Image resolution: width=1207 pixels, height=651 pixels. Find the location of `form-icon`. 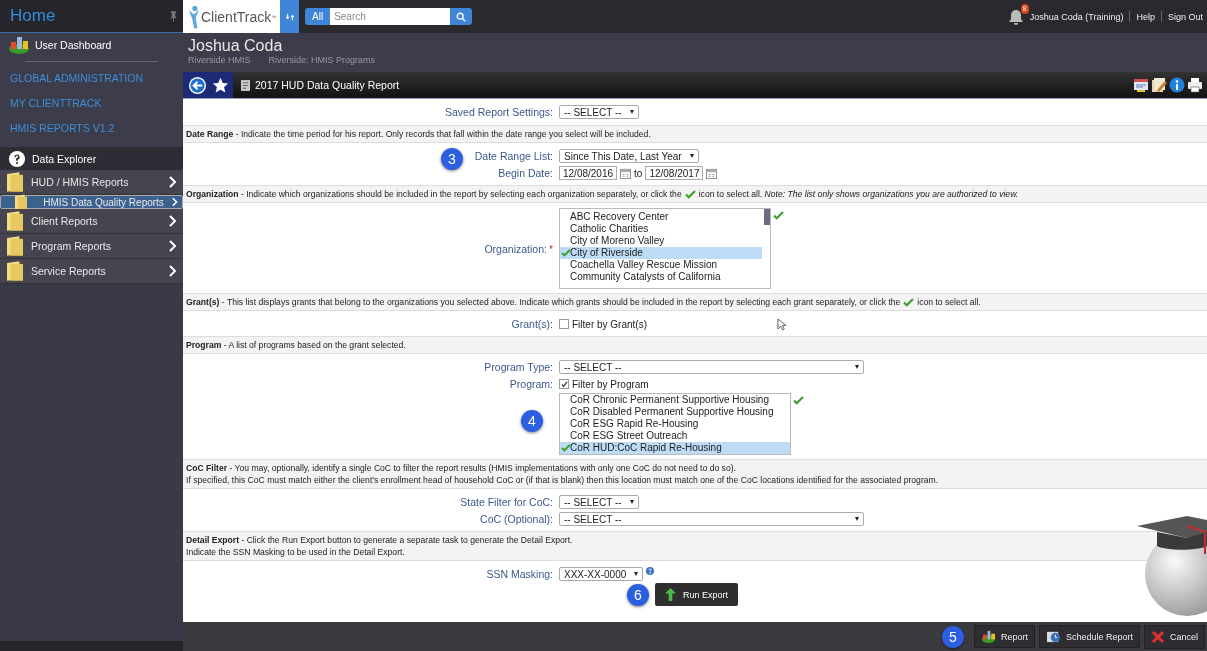

form-icon is located at coordinates (1141, 85).